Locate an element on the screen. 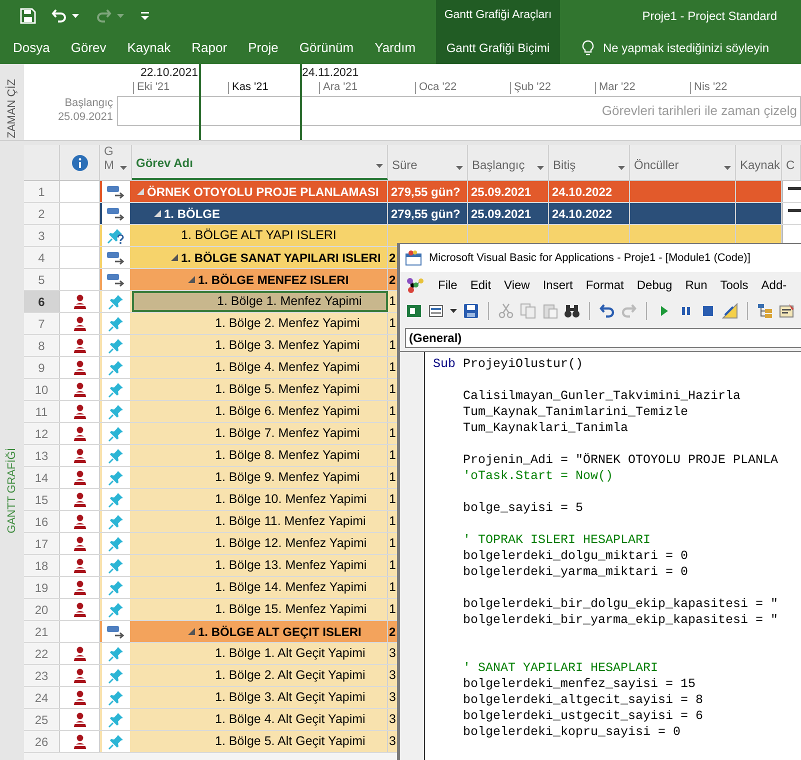  menu-item: Format is located at coordinates (605, 285).